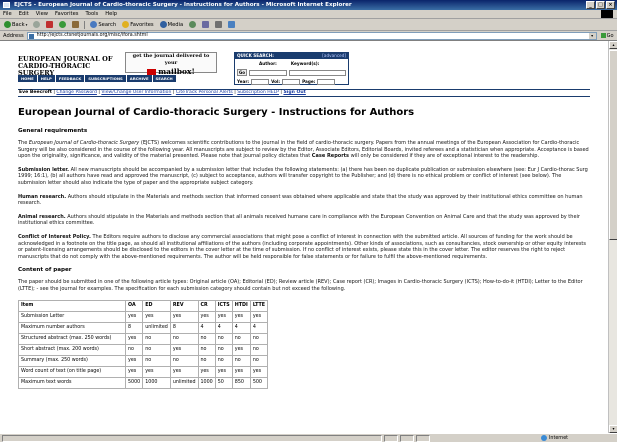 The image size is (617, 442). Describe the element at coordinates (27, 78) in the screenshot. I see `nav-home: HOME` at that location.